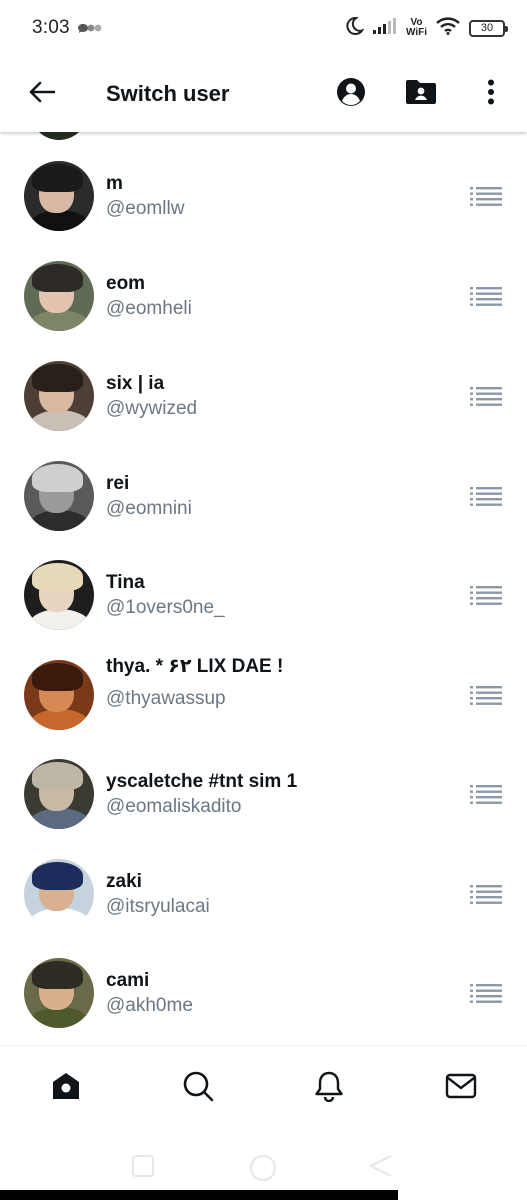 This screenshot has height=1200, width=527. I want to click on account-folder-button, so click(421, 94).